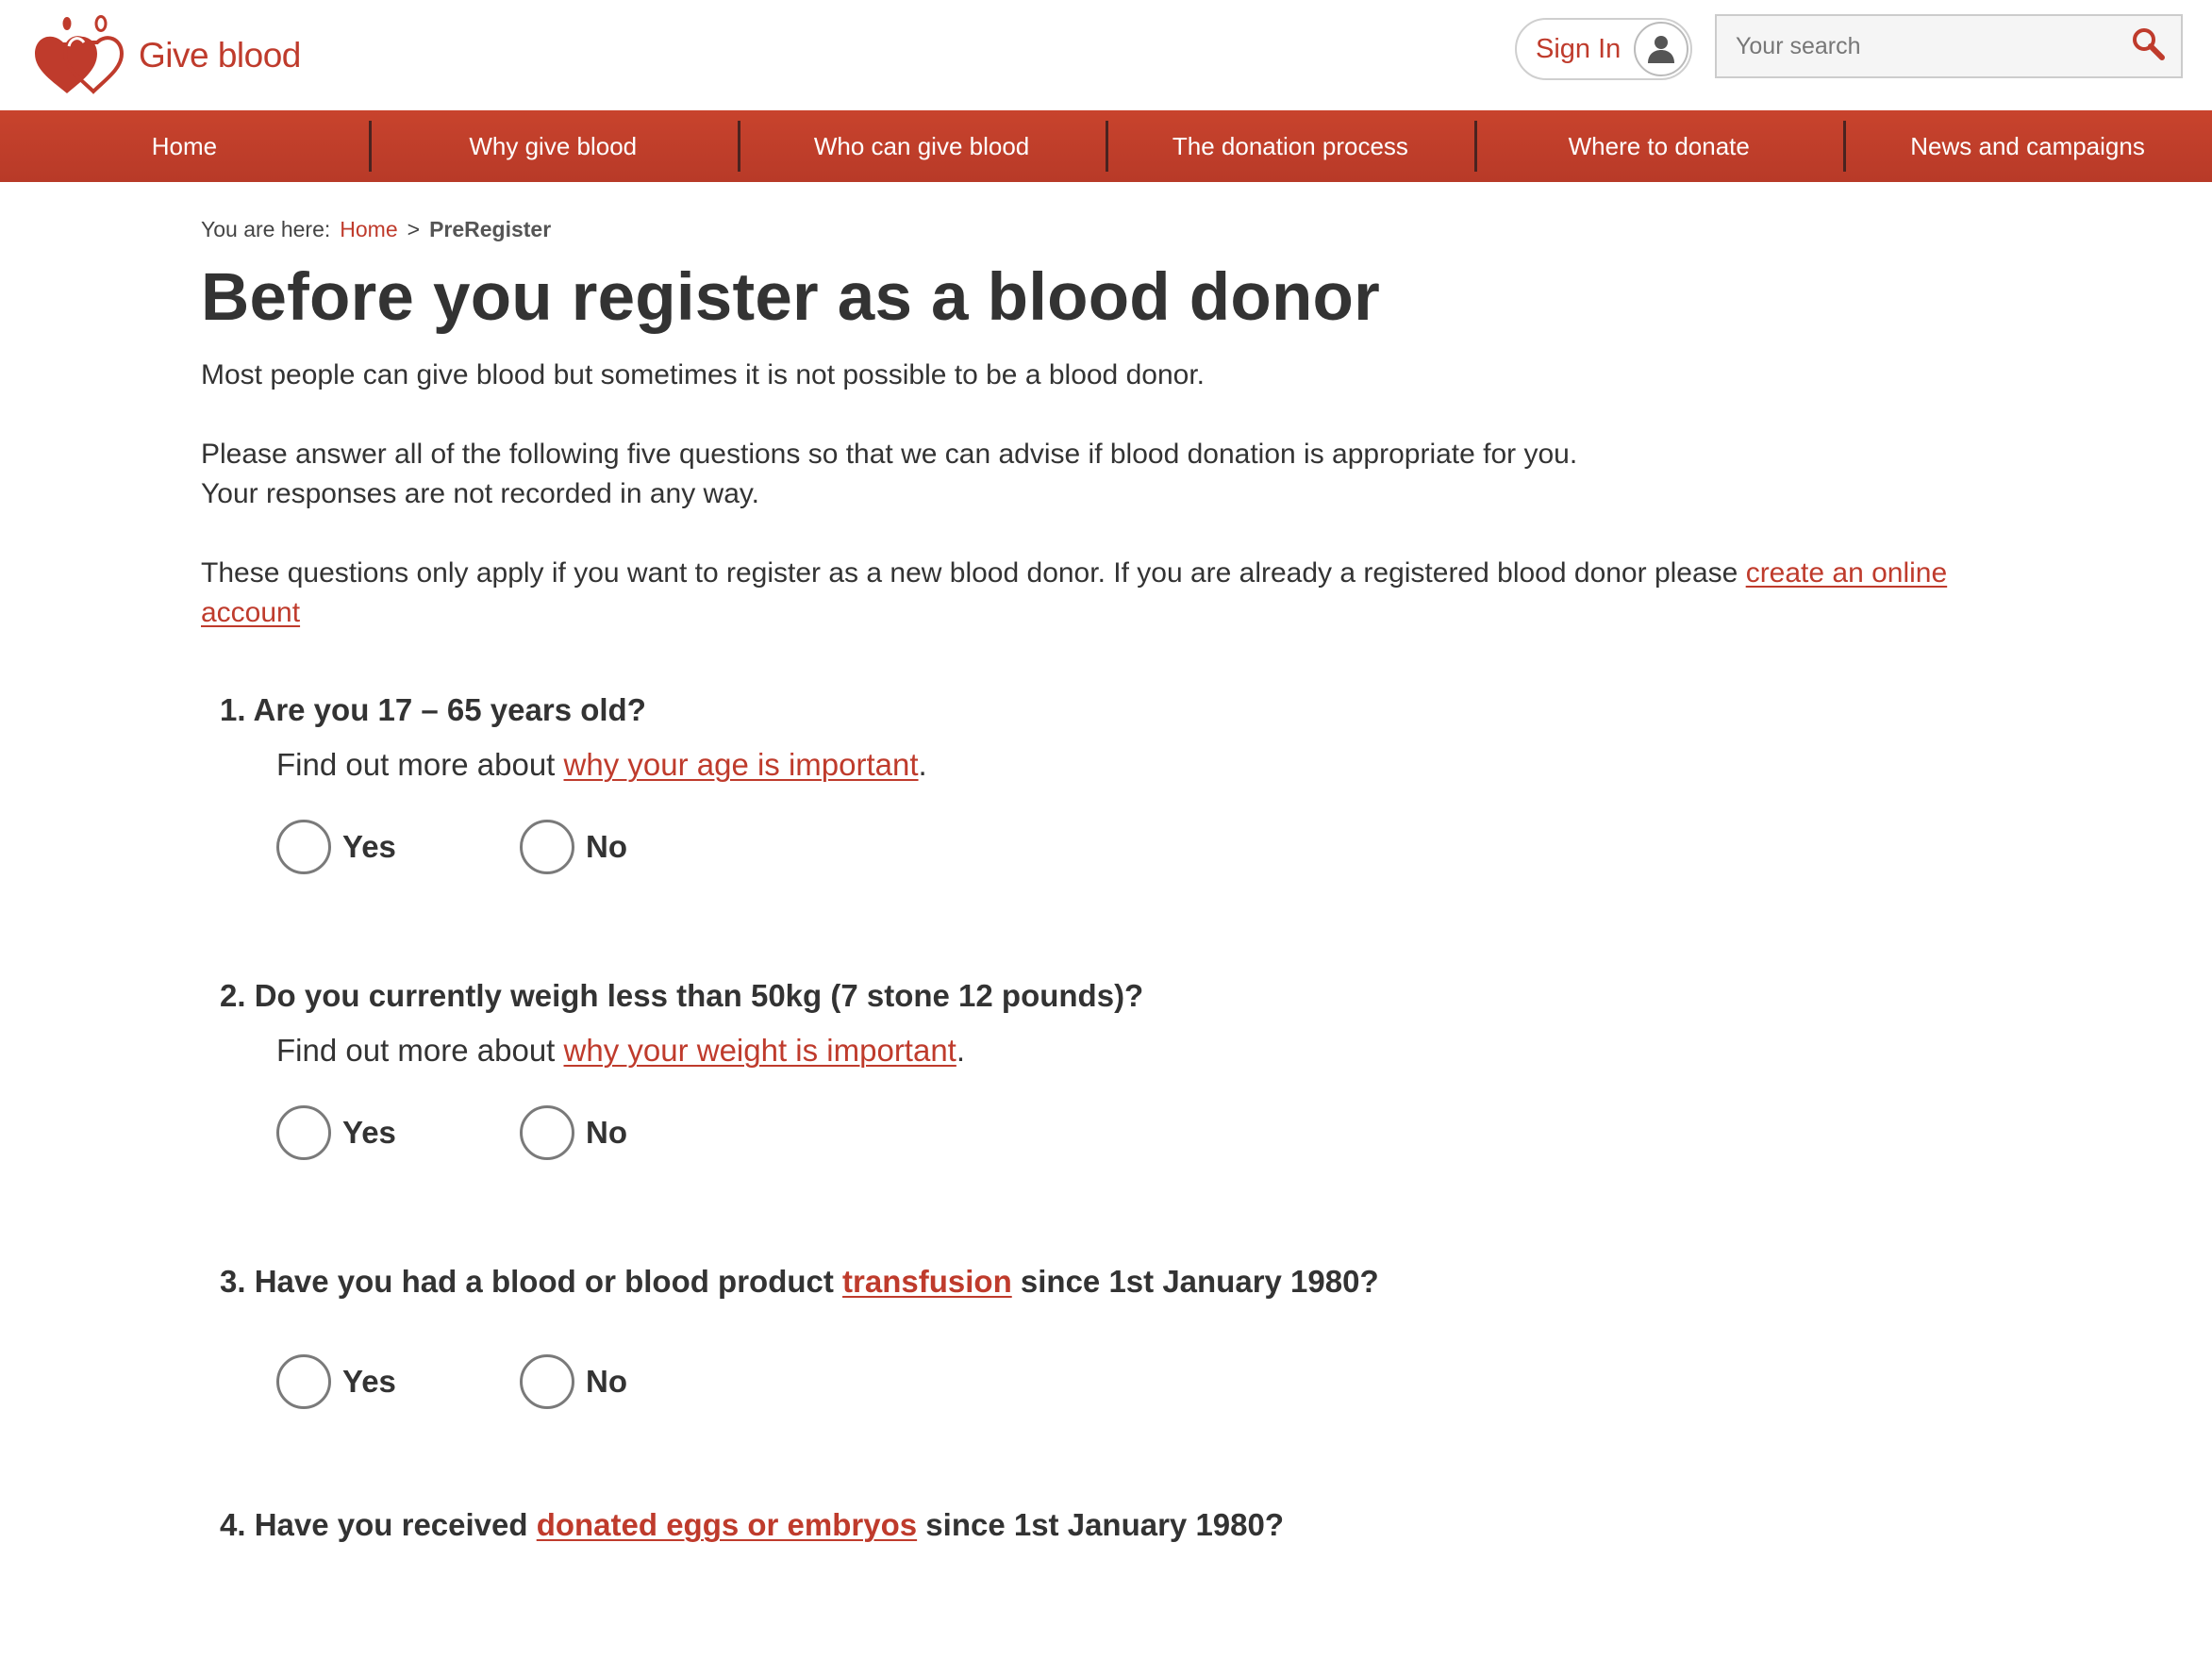  Describe the element at coordinates (490, 229) in the screenshot. I see `breadcrumb-current: PreRegister` at that location.